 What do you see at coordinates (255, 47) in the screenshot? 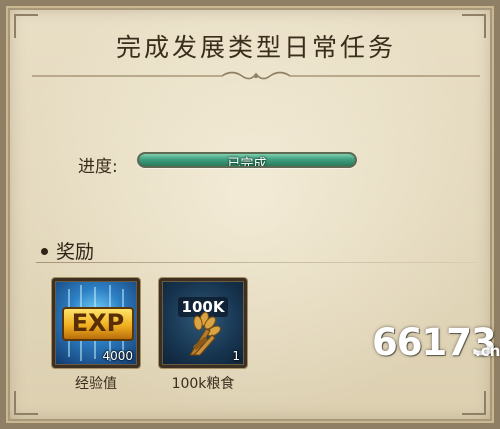
I see `page-title: 完成发展类型日常任务` at bounding box center [255, 47].